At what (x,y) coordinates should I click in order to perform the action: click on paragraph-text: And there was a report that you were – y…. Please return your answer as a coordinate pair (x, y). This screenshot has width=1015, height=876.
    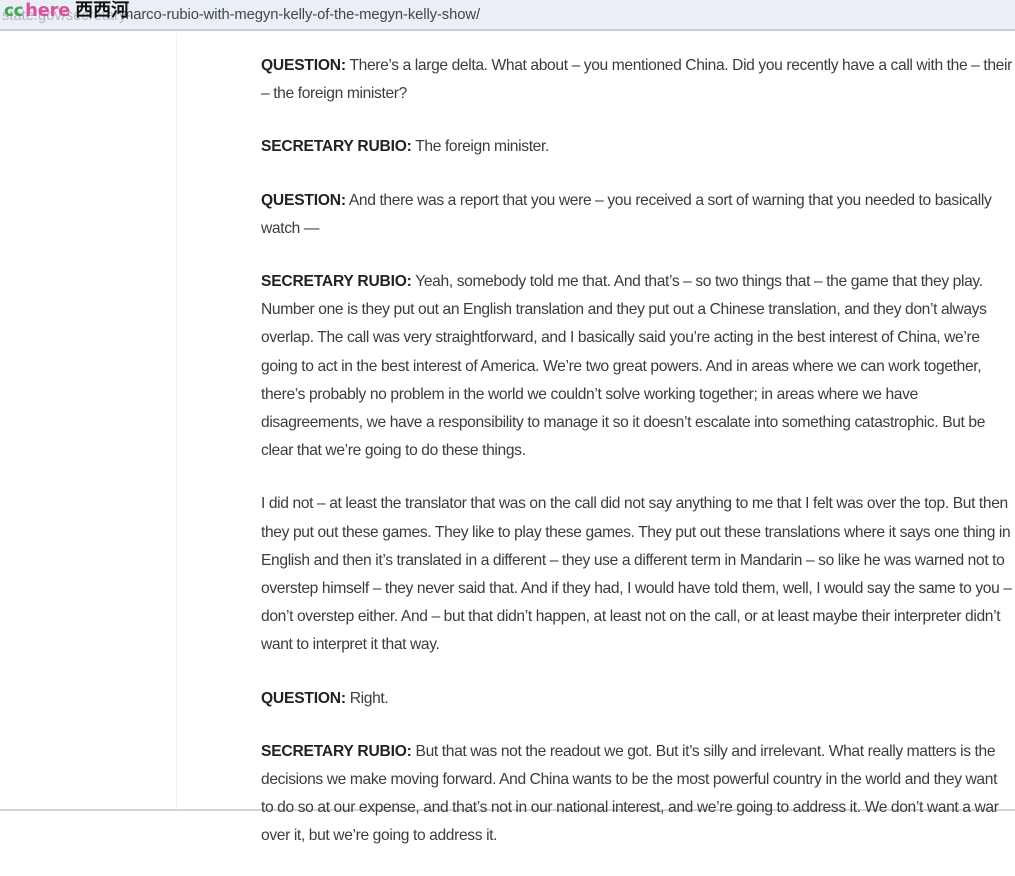
    Looking at the image, I should click on (626, 214).